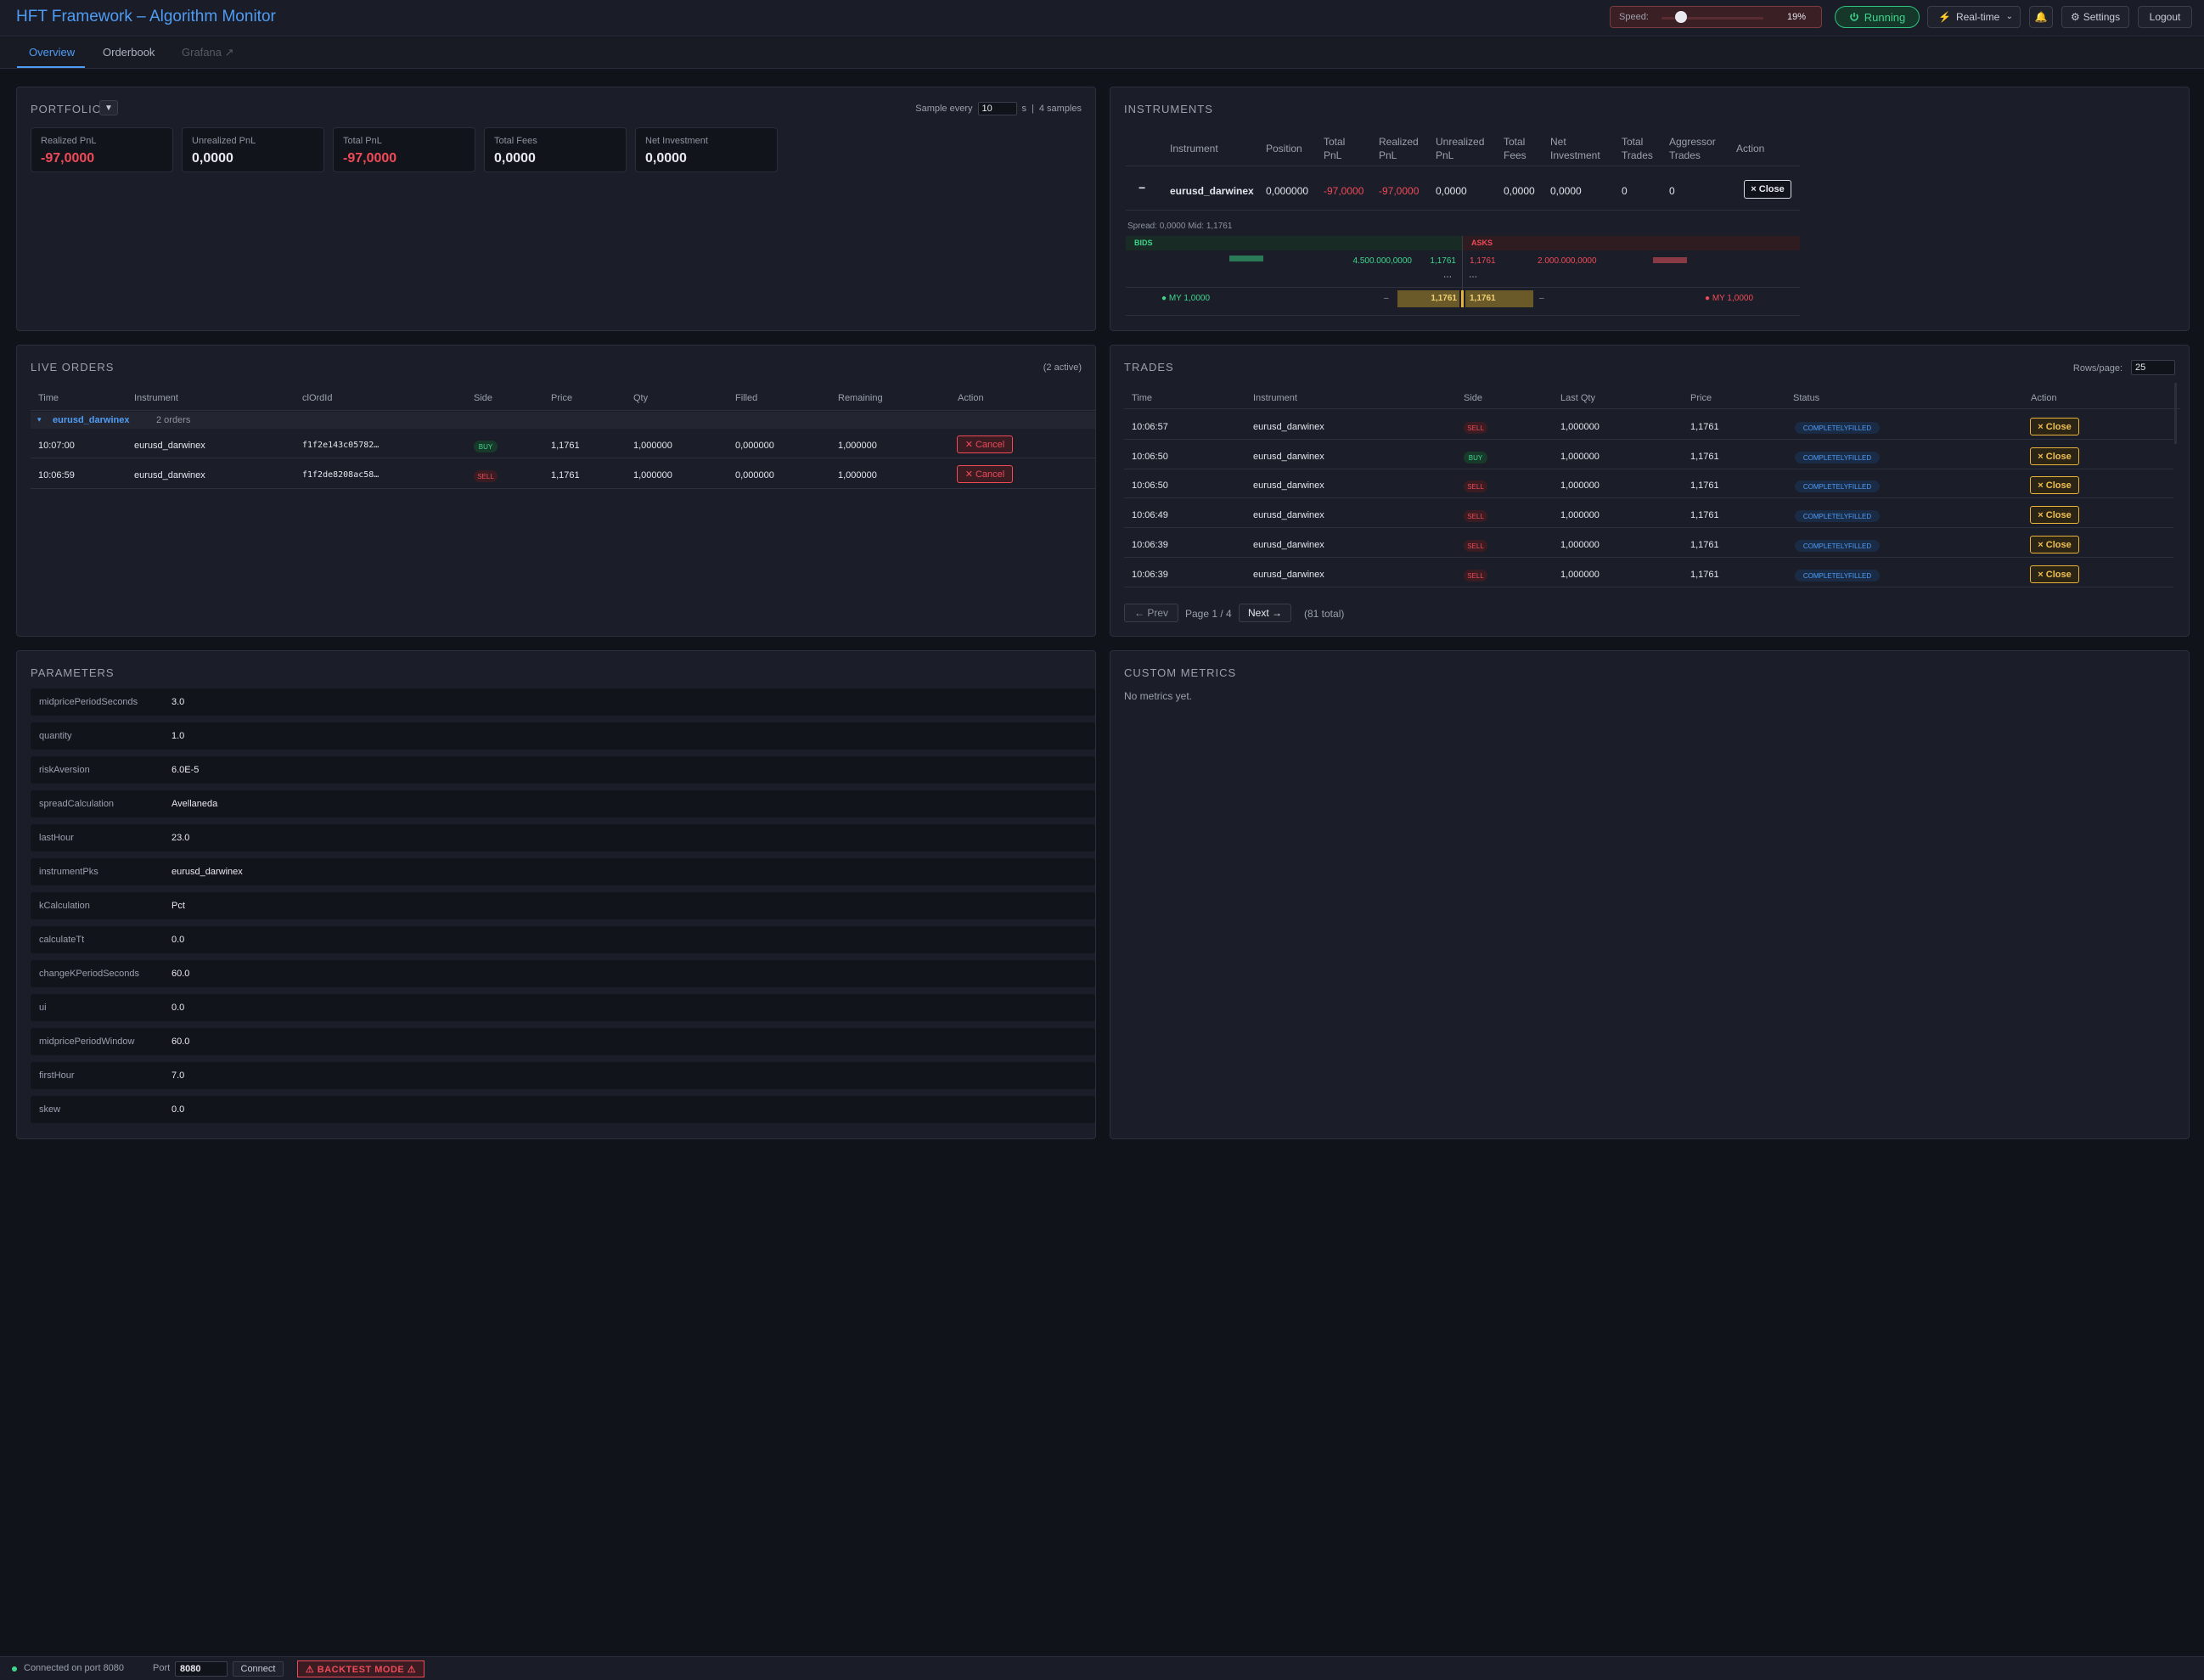 The height and width of the screenshot is (1680, 2204). What do you see at coordinates (2009, 16) in the screenshot?
I see `chevron-down-icon: ⌄` at bounding box center [2009, 16].